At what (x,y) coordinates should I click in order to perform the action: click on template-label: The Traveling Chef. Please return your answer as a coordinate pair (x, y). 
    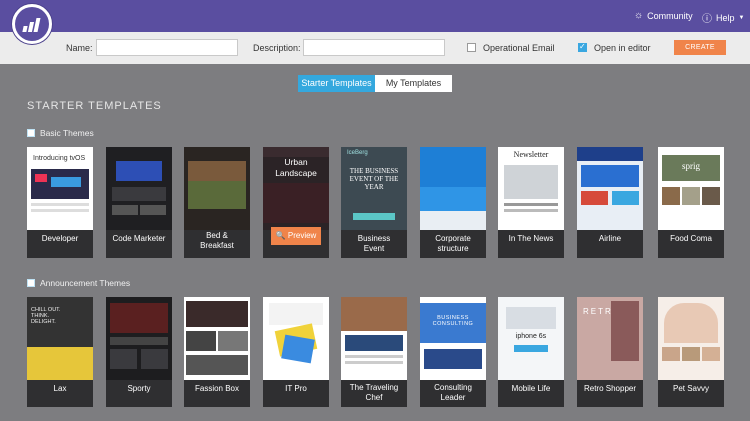
    Looking at the image, I should click on (374, 392).